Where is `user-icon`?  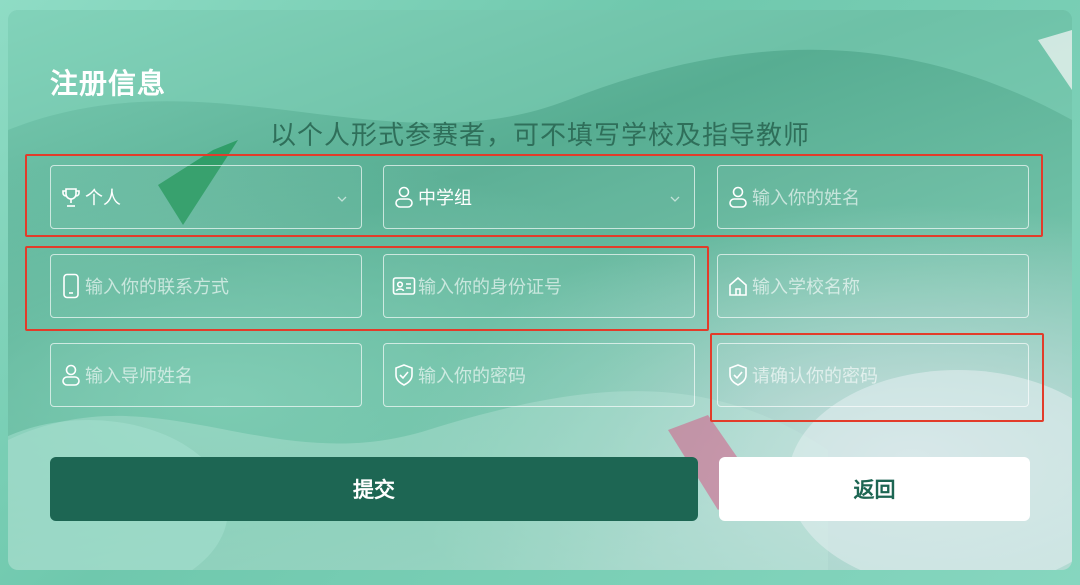 user-icon is located at coordinates (71, 375).